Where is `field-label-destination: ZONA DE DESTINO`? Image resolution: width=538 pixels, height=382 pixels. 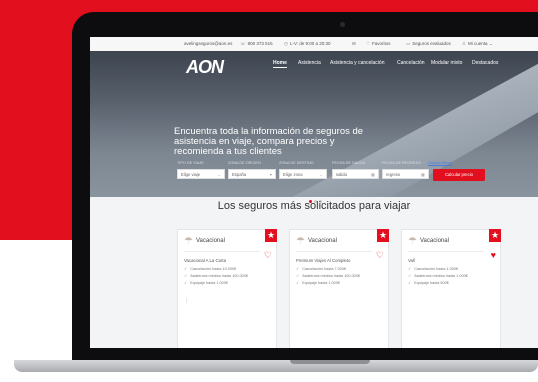 field-label-destination: ZONA DE DESTINO is located at coordinates (296, 163).